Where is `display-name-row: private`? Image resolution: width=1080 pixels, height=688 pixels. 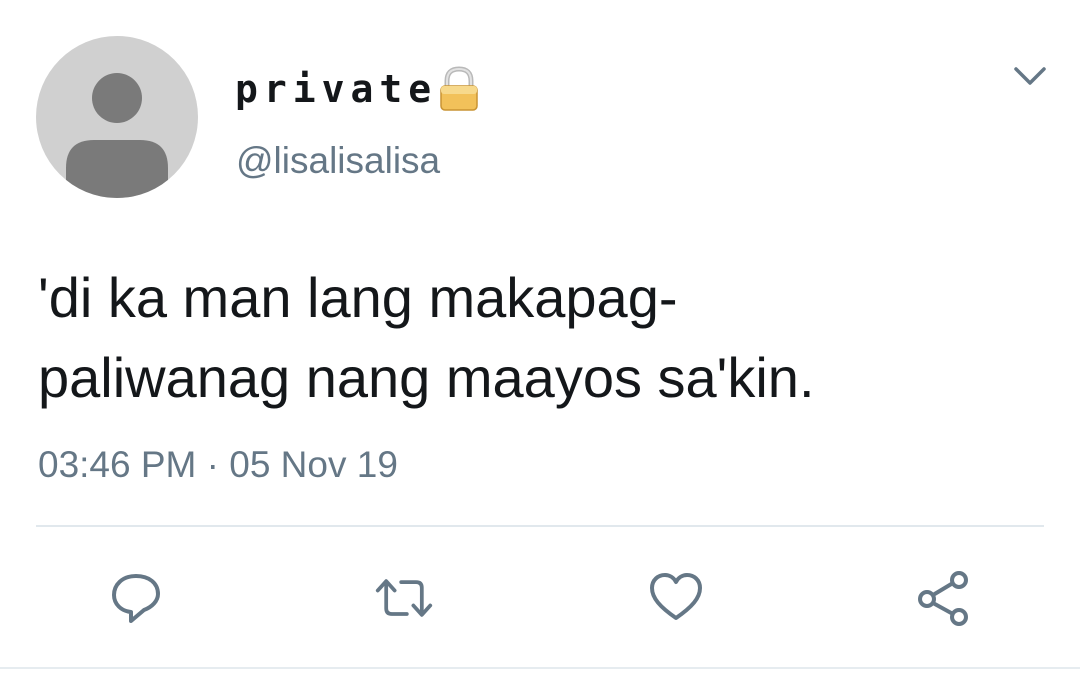
display-name-row: private is located at coordinates (358, 89).